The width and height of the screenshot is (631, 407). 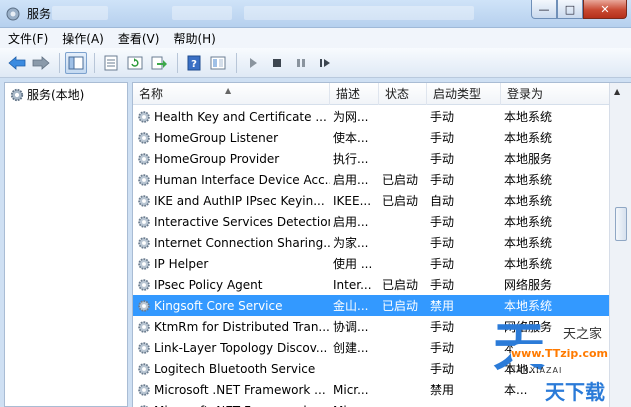 I want to click on stop-icon, so click(x=277, y=63).